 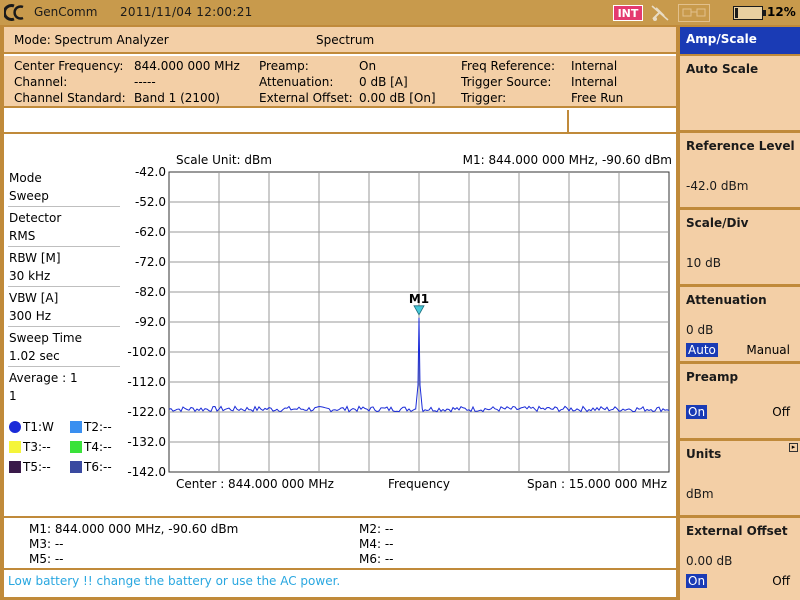 What do you see at coordinates (419, 484) in the screenshot?
I see `x-axis-label: Frequency` at bounding box center [419, 484].